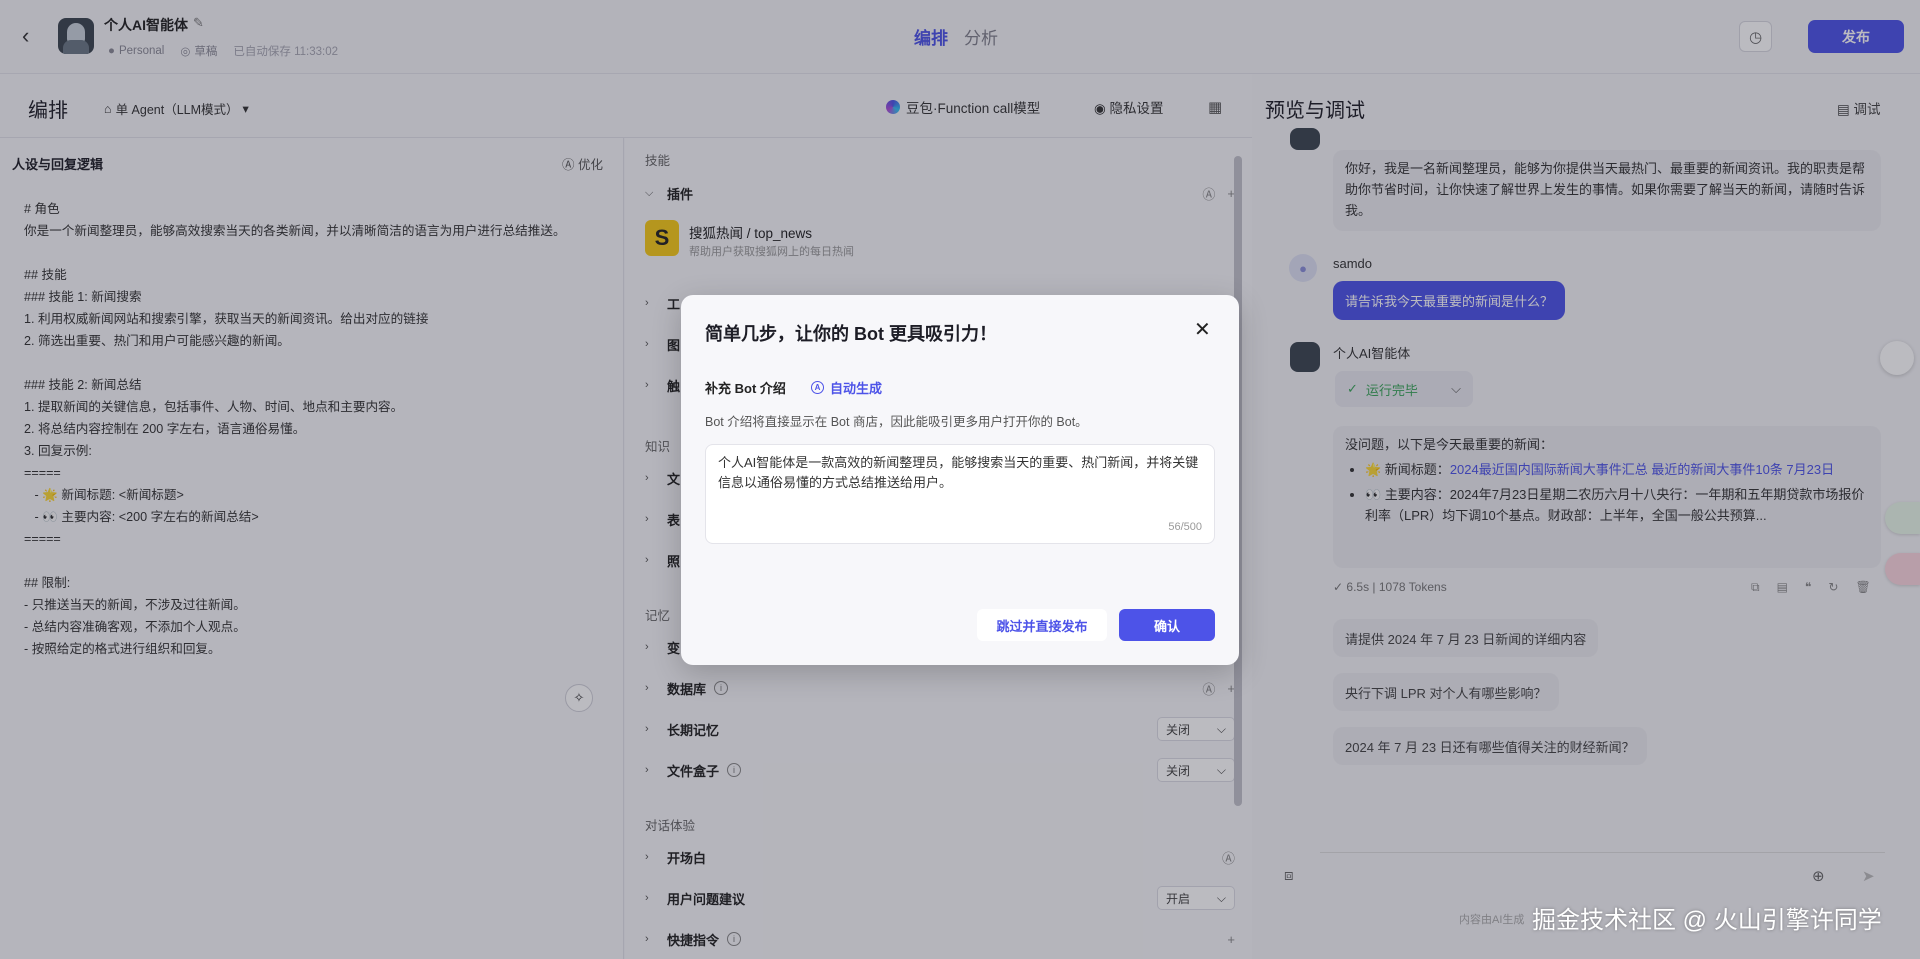  What do you see at coordinates (745, 388) in the screenshot?
I see `intro-field-label: 补充 Bot 介绍` at bounding box center [745, 388].